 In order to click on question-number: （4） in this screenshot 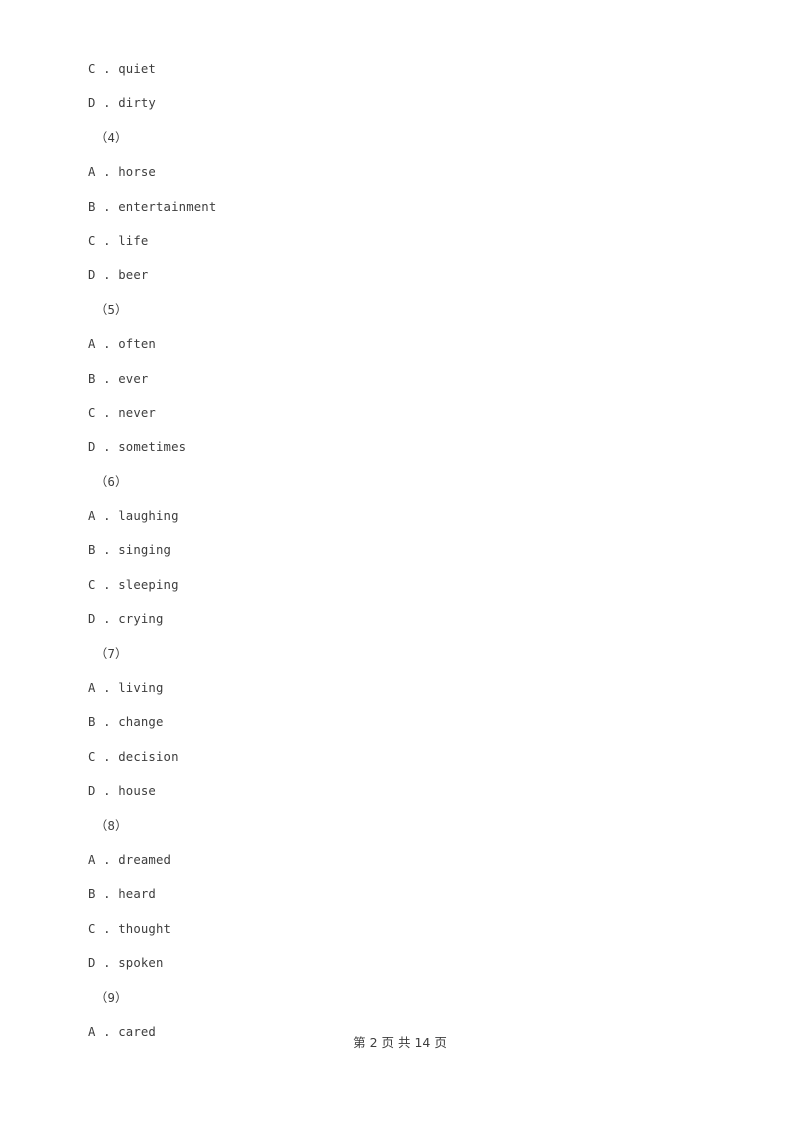, I will do `click(111, 137)`.